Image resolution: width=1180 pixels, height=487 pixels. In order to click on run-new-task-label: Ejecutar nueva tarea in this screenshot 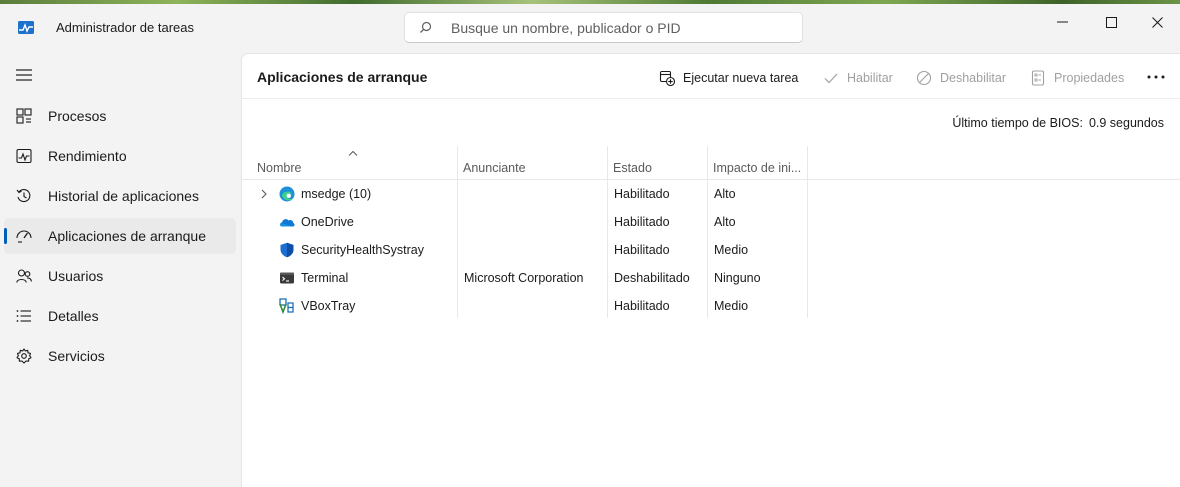, I will do `click(741, 78)`.